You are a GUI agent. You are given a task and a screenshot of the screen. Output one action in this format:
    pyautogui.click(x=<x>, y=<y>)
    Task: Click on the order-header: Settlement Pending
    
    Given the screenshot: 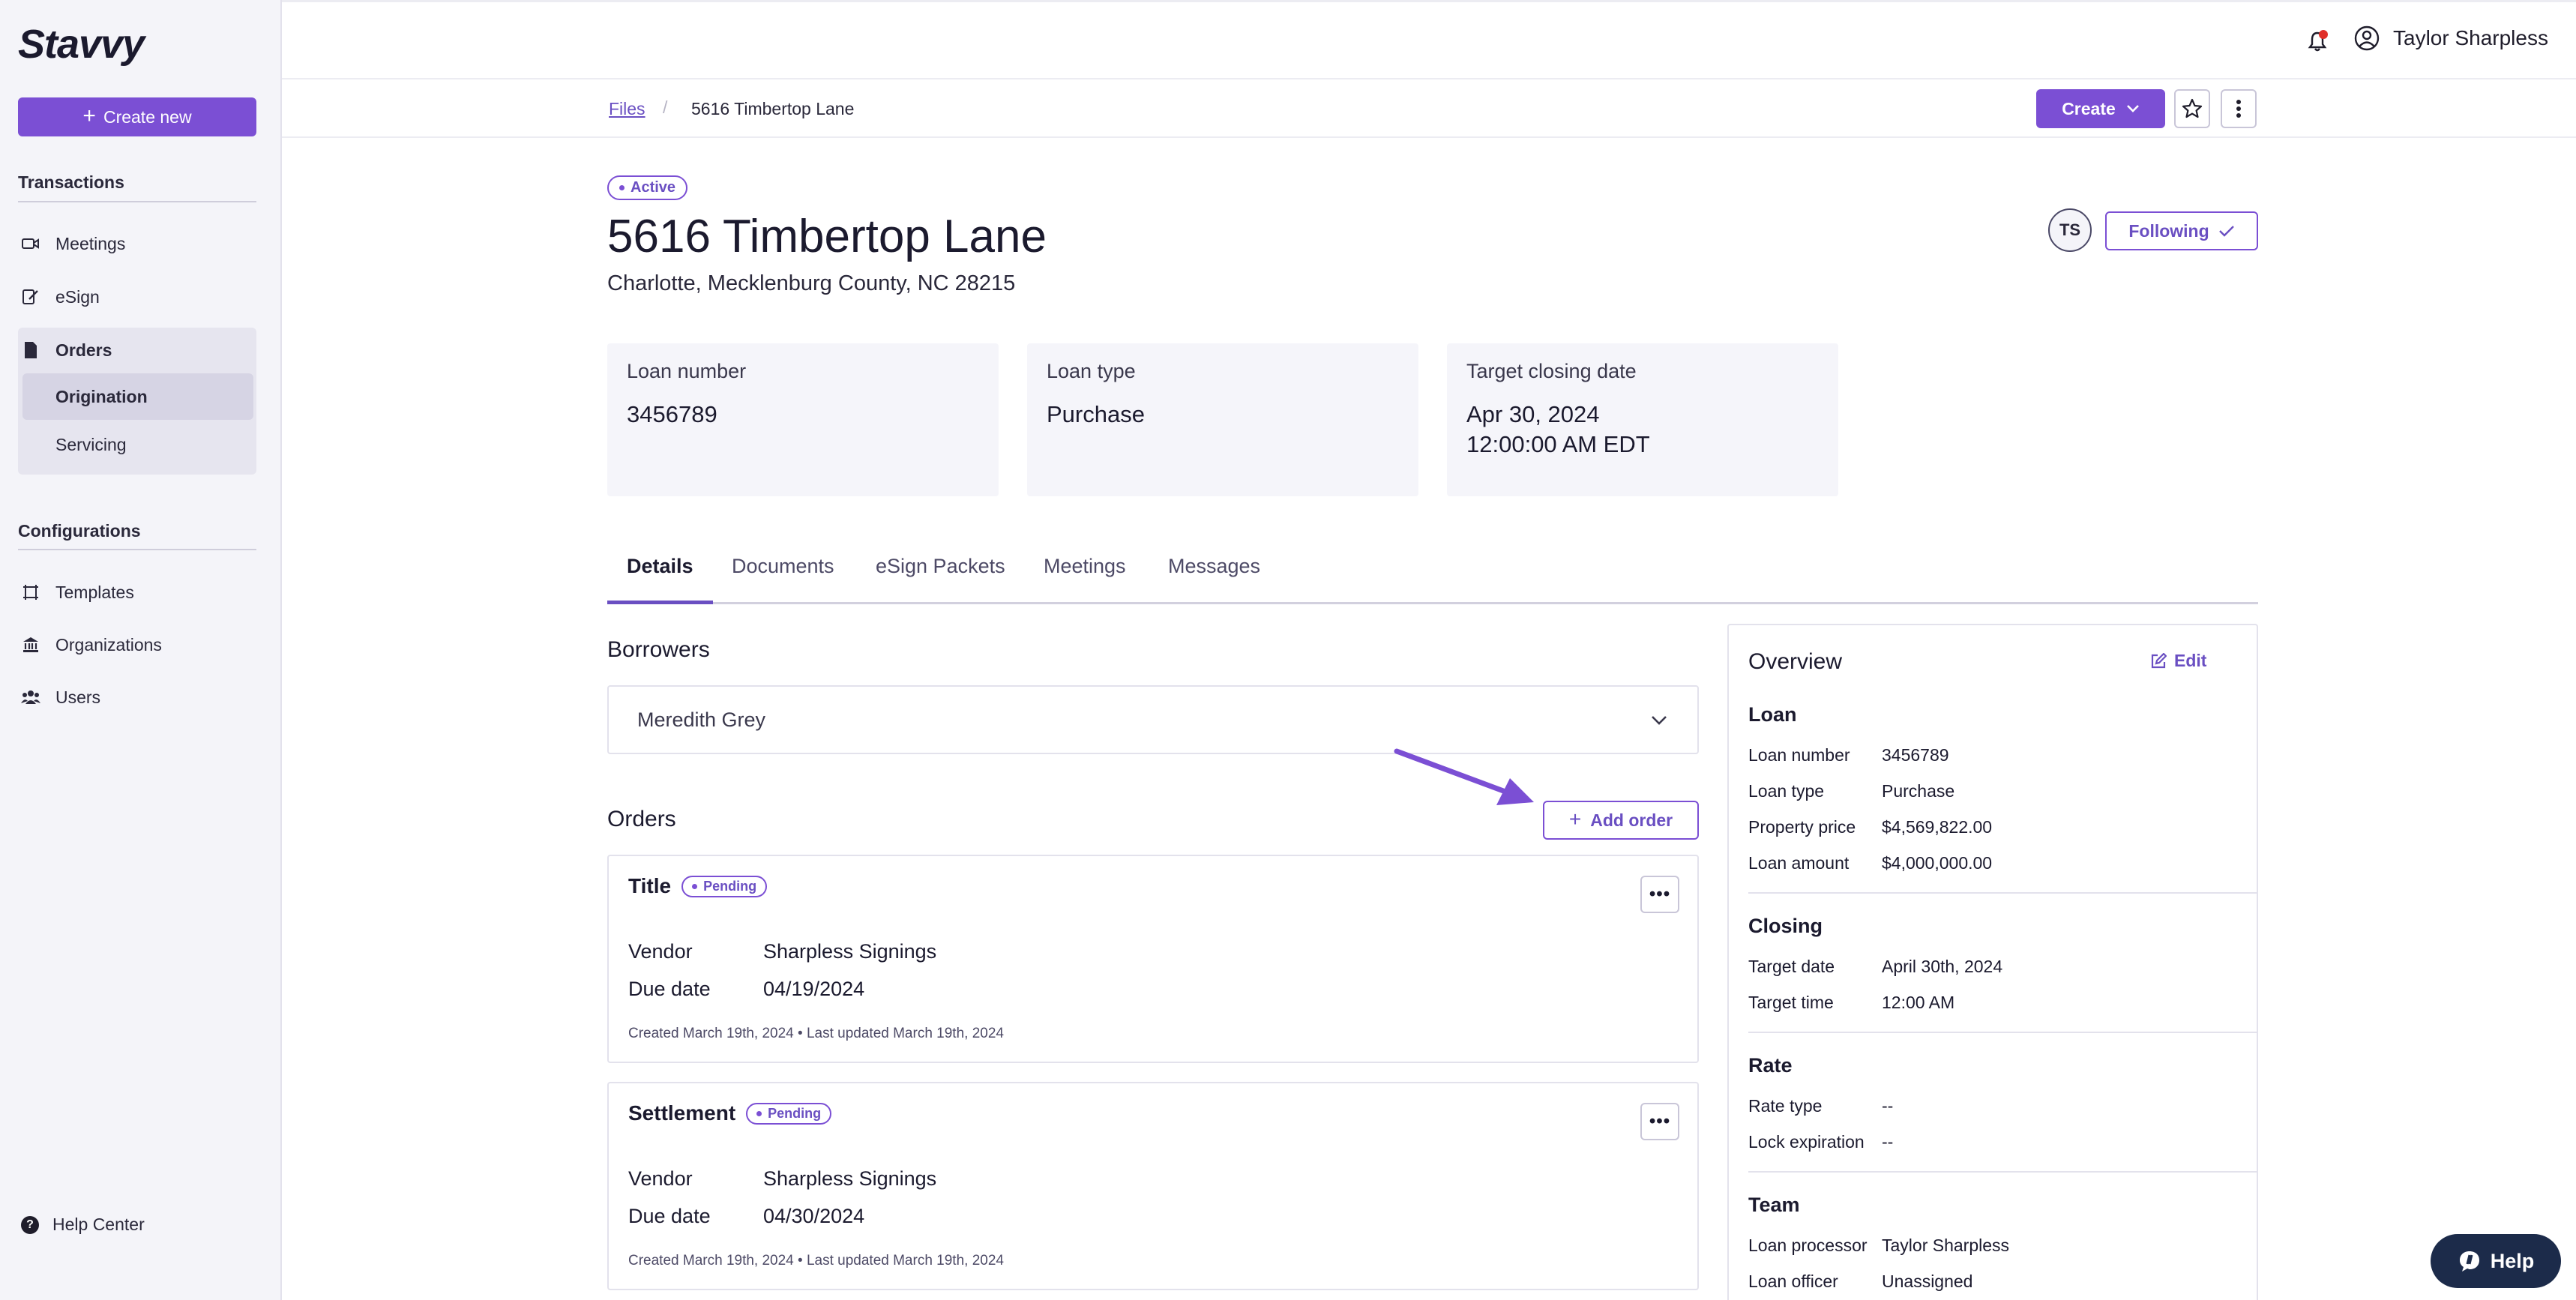 What is the action you would take?
    pyautogui.click(x=730, y=1113)
    